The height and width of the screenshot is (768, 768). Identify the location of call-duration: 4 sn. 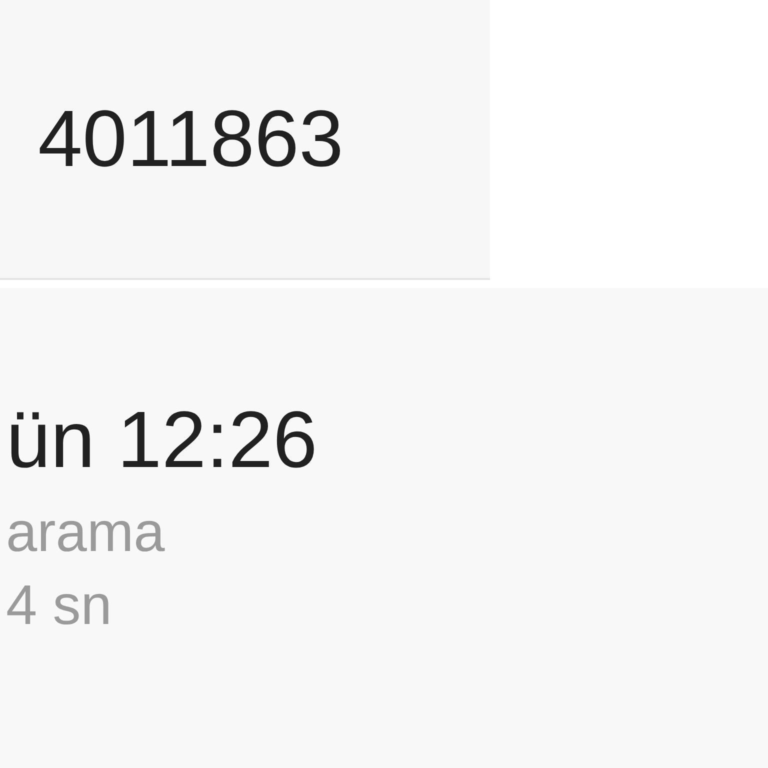
(59, 605).